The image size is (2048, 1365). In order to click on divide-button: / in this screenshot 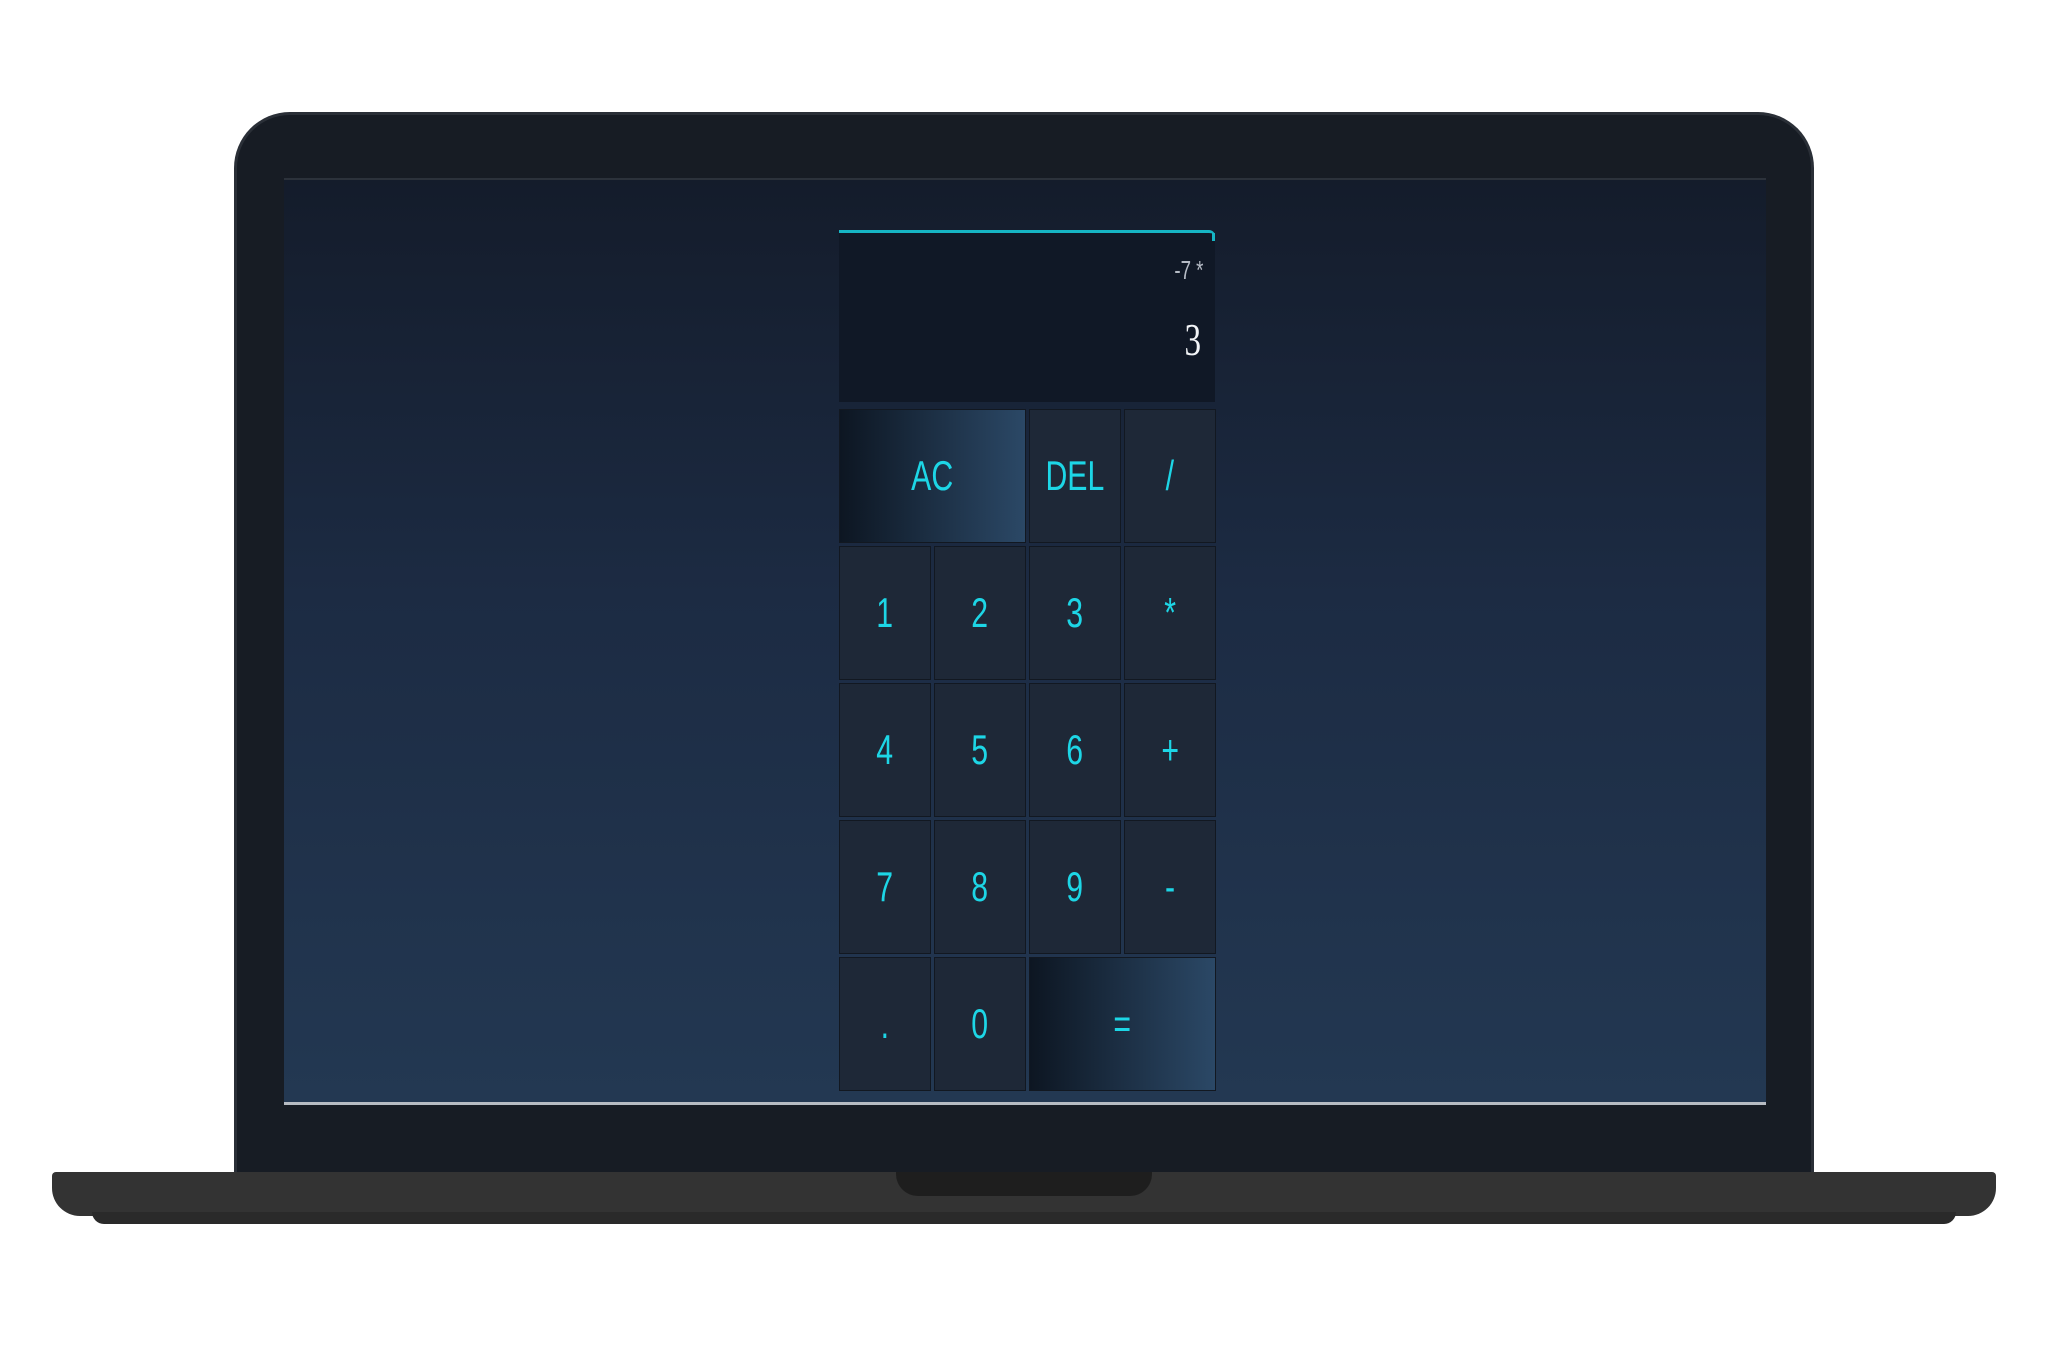, I will do `click(1170, 476)`.